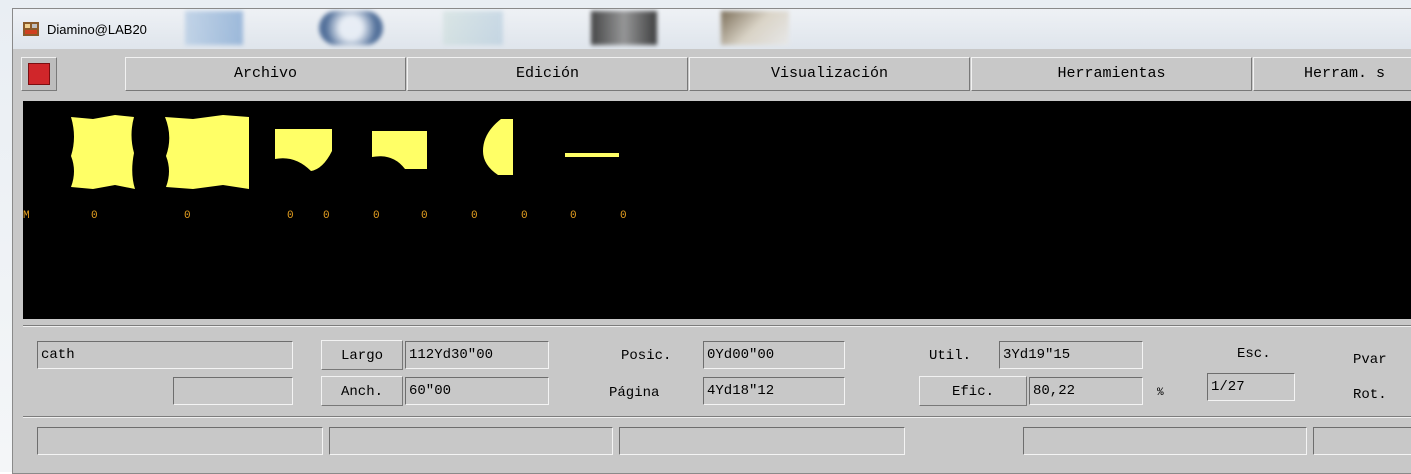 The image size is (1411, 474). I want to click on menu-archivo: Archivo, so click(265, 74).